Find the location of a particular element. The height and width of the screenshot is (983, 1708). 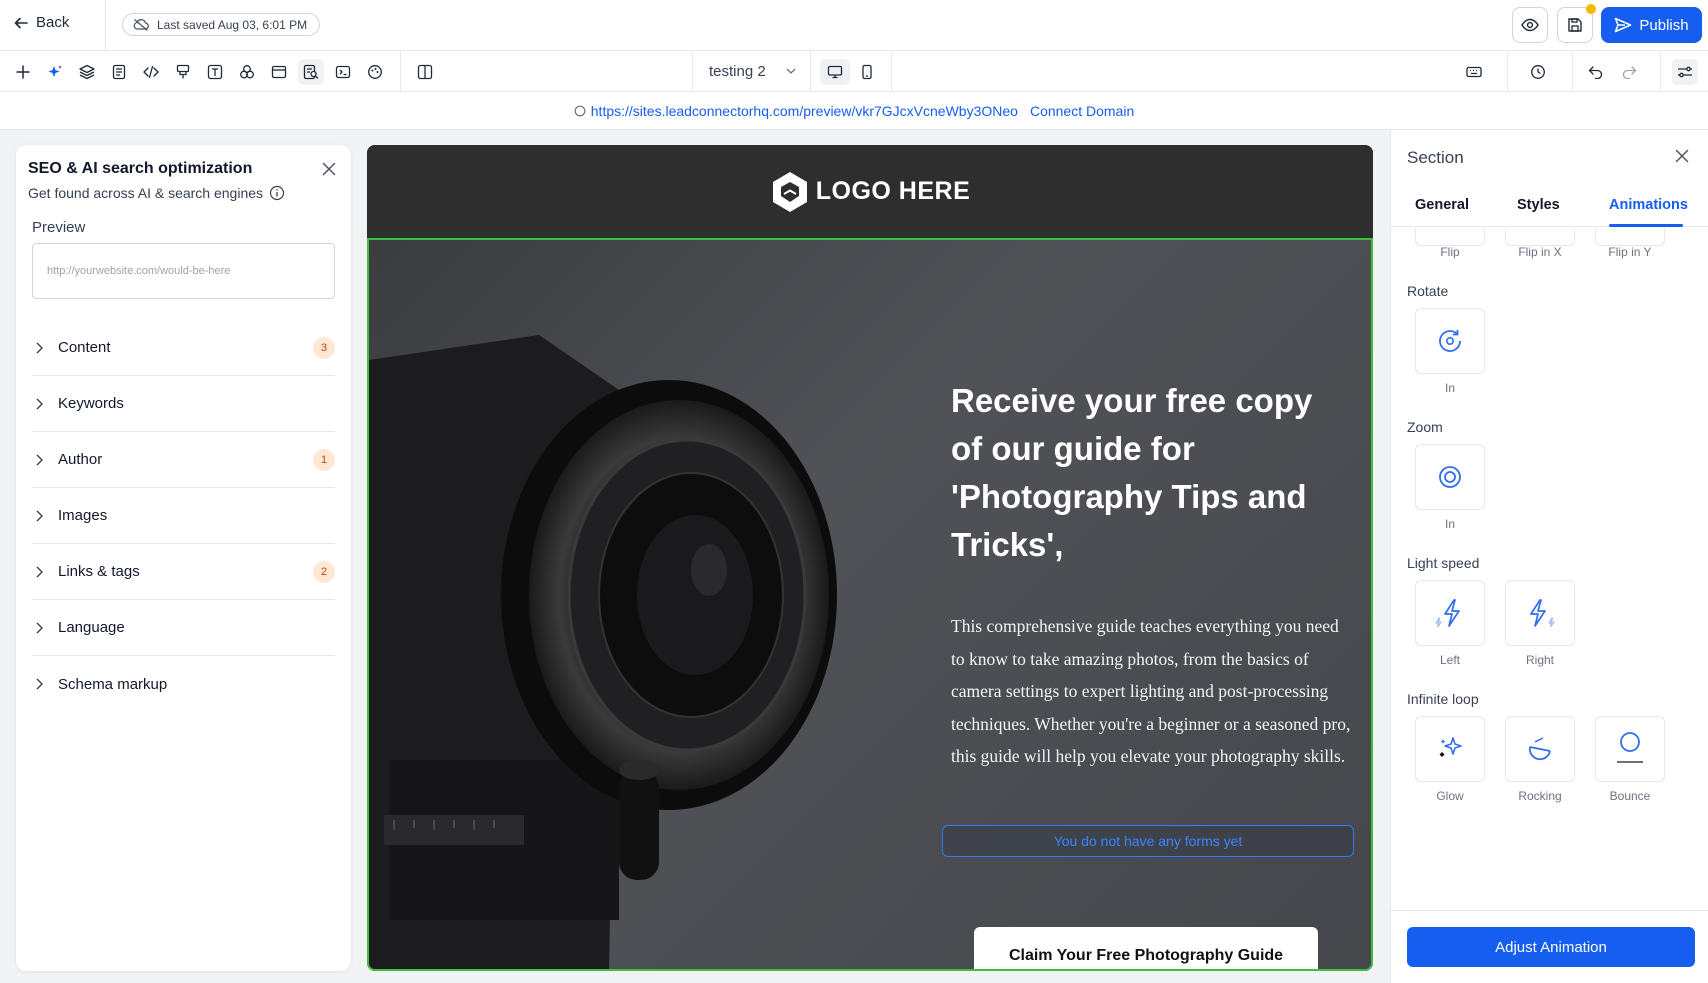

anim-label: Flip in Y is located at coordinates (1630, 252).